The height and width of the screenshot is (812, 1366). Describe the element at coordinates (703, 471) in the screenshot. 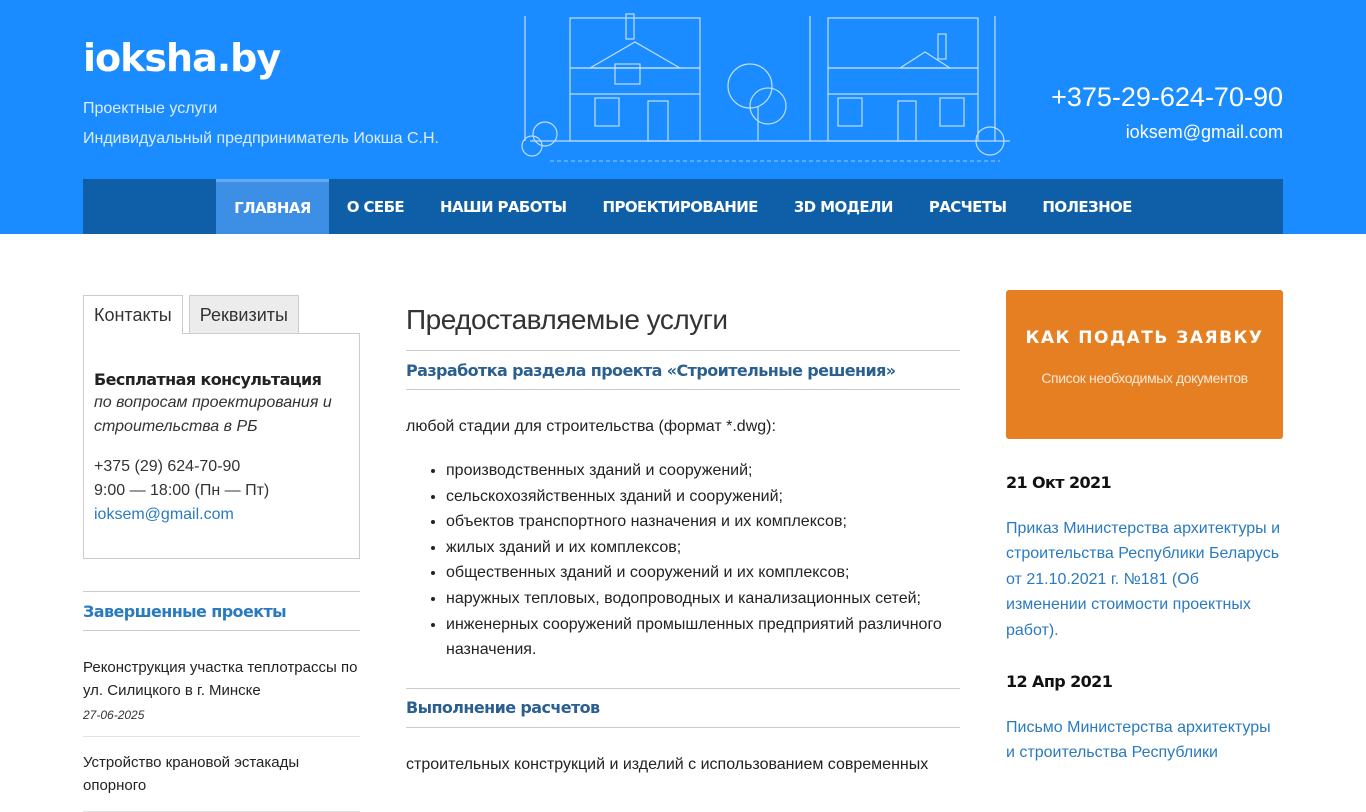

I see `list-item: производственных зданий и сооружений;` at that location.